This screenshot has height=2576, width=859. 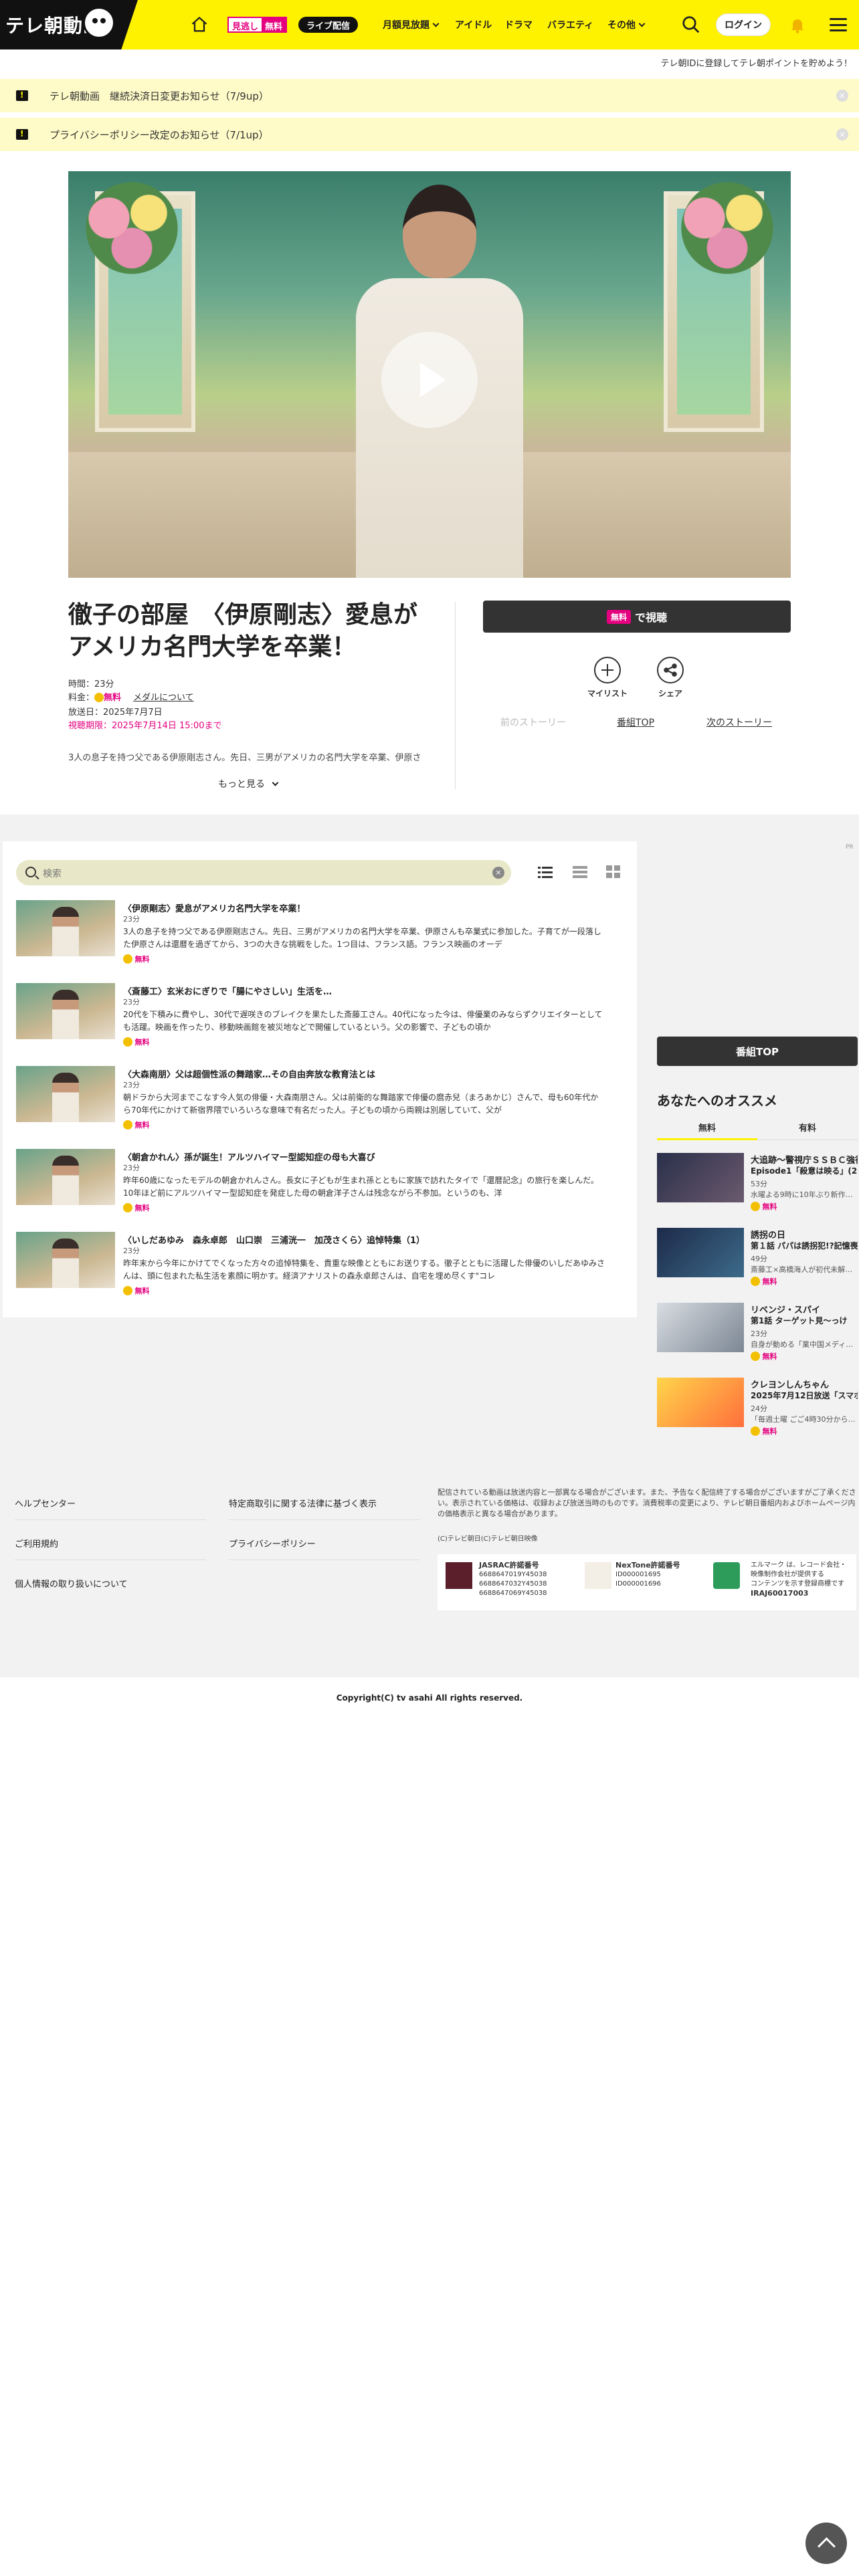 I want to click on mylist-button: マイリスト, so click(x=607, y=678).